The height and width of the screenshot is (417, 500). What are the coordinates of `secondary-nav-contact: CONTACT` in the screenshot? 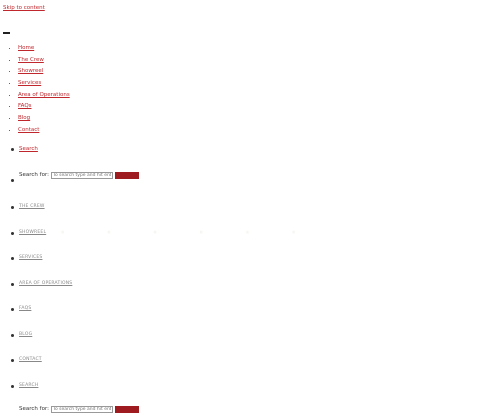 It's located at (30, 359).